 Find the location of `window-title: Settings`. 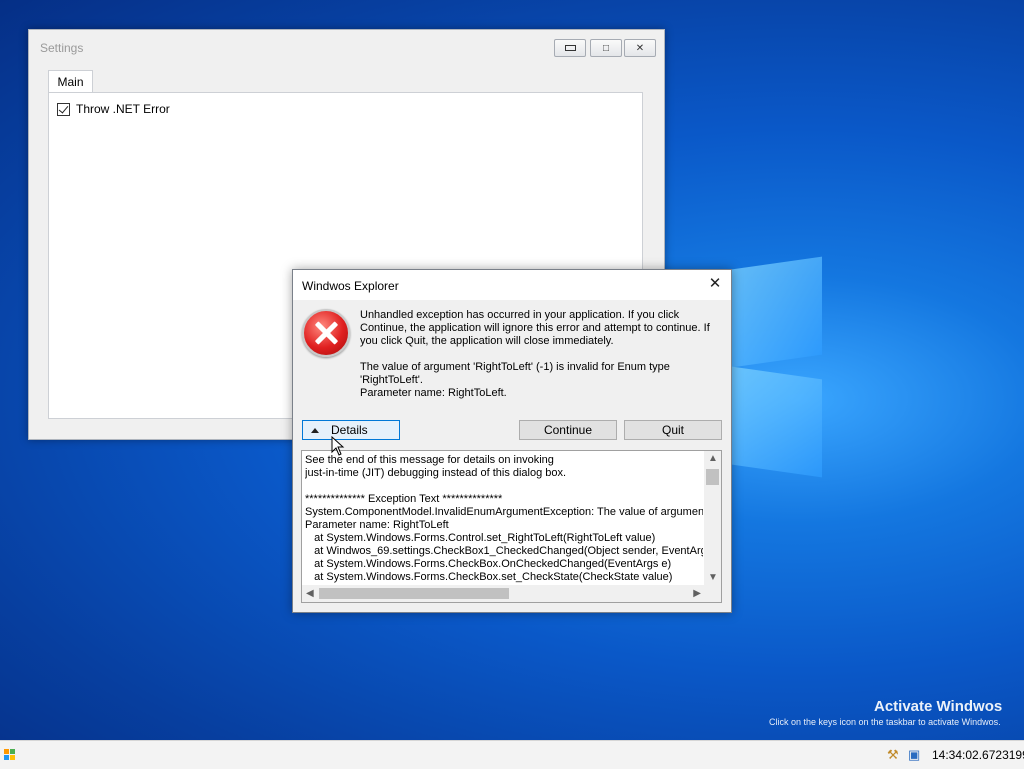

window-title: Settings is located at coordinates (62, 48).